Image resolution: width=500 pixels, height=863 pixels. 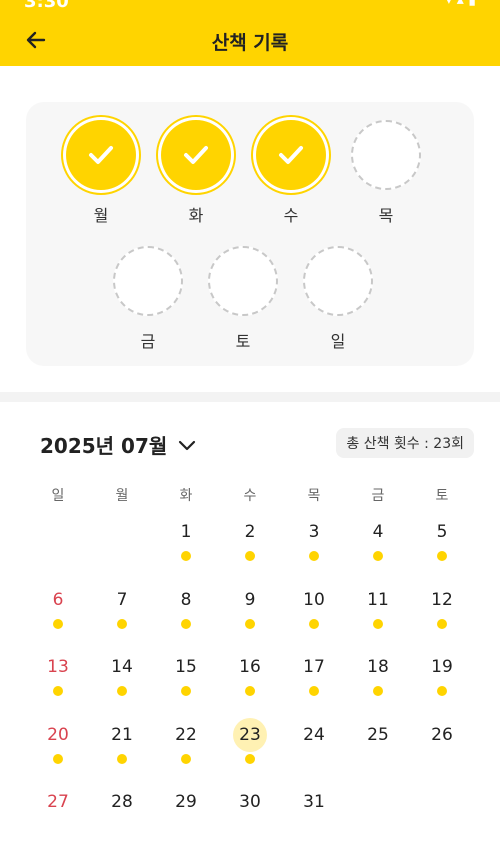 What do you see at coordinates (405, 443) in the screenshot?
I see `total-walks-badge: 총 산책 횟수 : 23회` at bounding box center [405, 443].